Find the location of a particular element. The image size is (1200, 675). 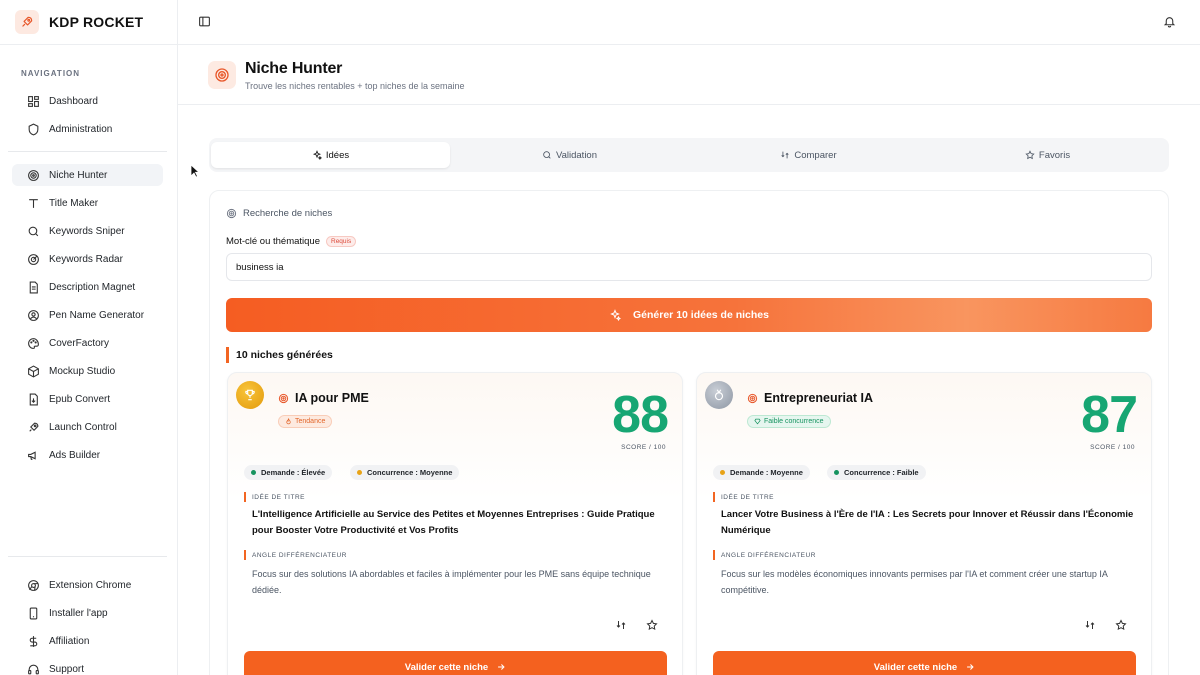

mouse-cursor-icon is located at coordinates (195, 173).